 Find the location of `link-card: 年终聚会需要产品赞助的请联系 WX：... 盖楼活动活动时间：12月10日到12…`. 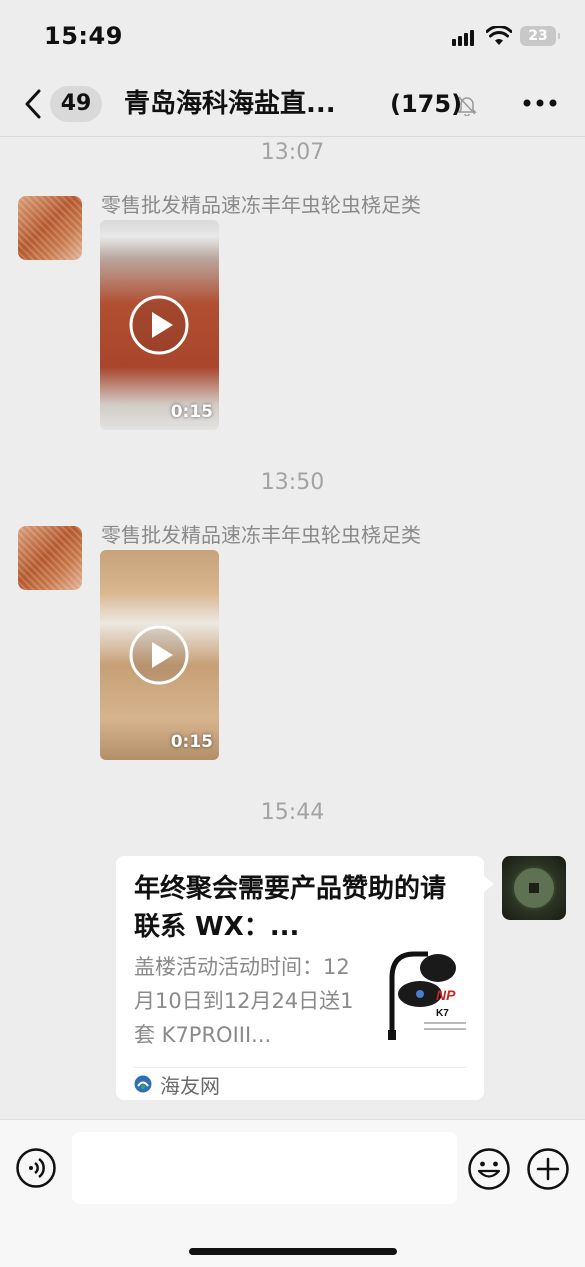

link-card: 年终聚会需要产品赞助的请联系 WX：... 盖楼活动活动时间：12月10日到12… is located at coordinates (305, 978).